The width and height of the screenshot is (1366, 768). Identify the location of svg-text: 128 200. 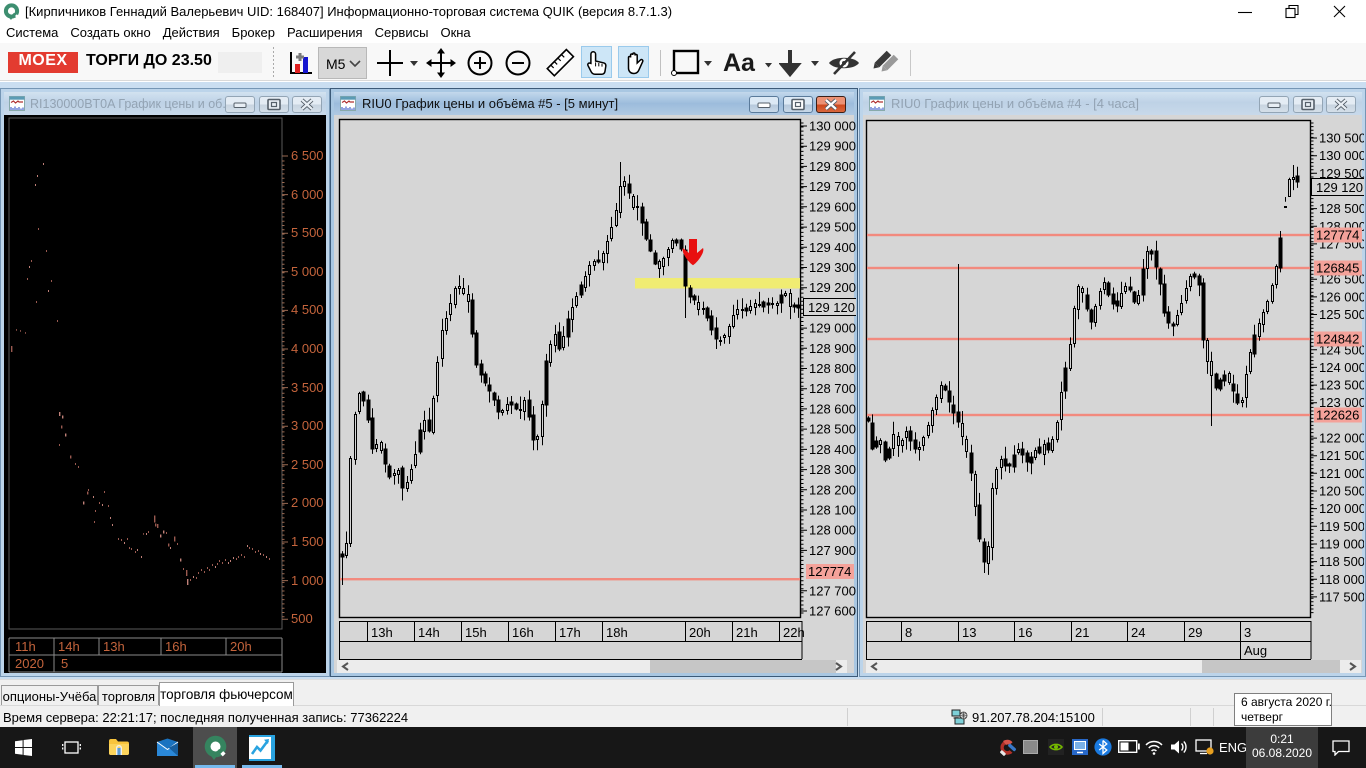
(832, 489).